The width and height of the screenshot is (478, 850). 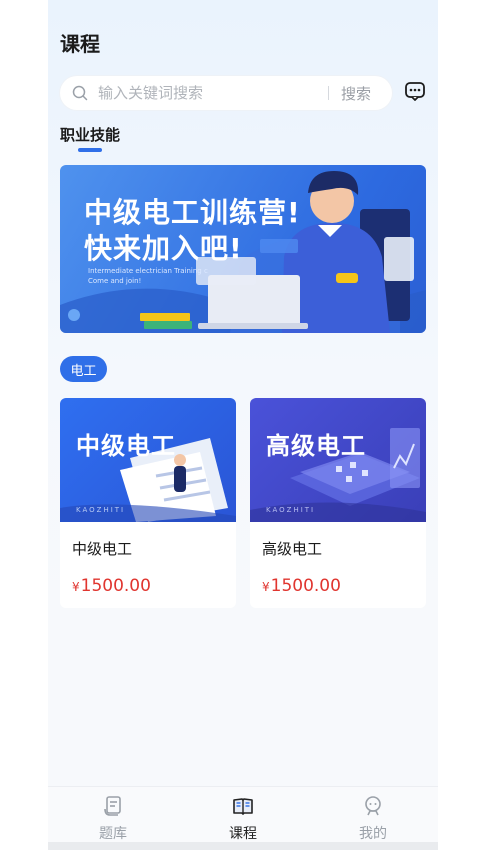 I want to click on course-name: 中级电工, so click(x=102, y=549).